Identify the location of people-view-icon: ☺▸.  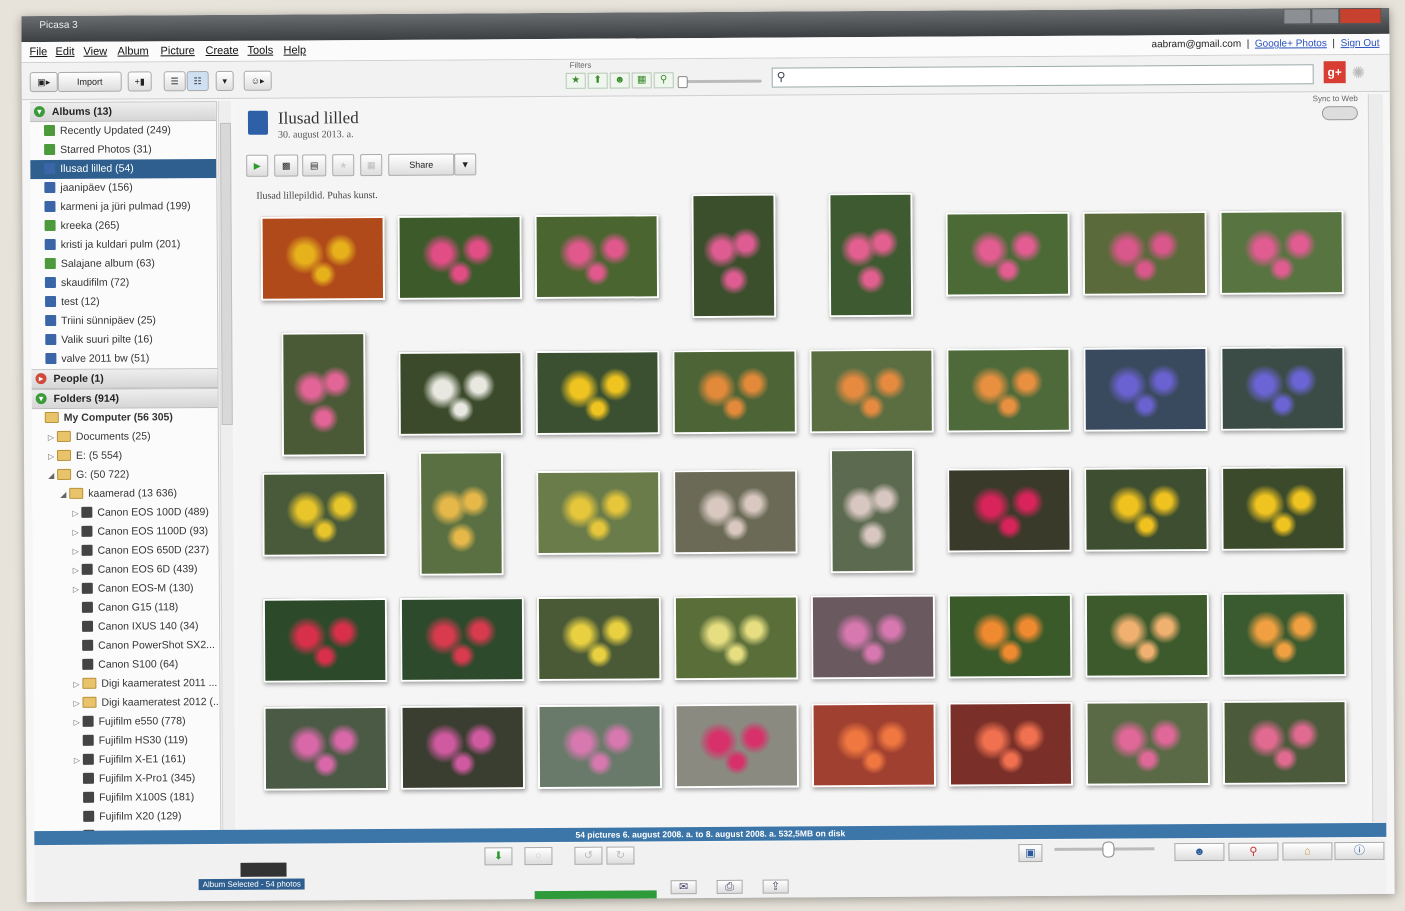
(257, 80).